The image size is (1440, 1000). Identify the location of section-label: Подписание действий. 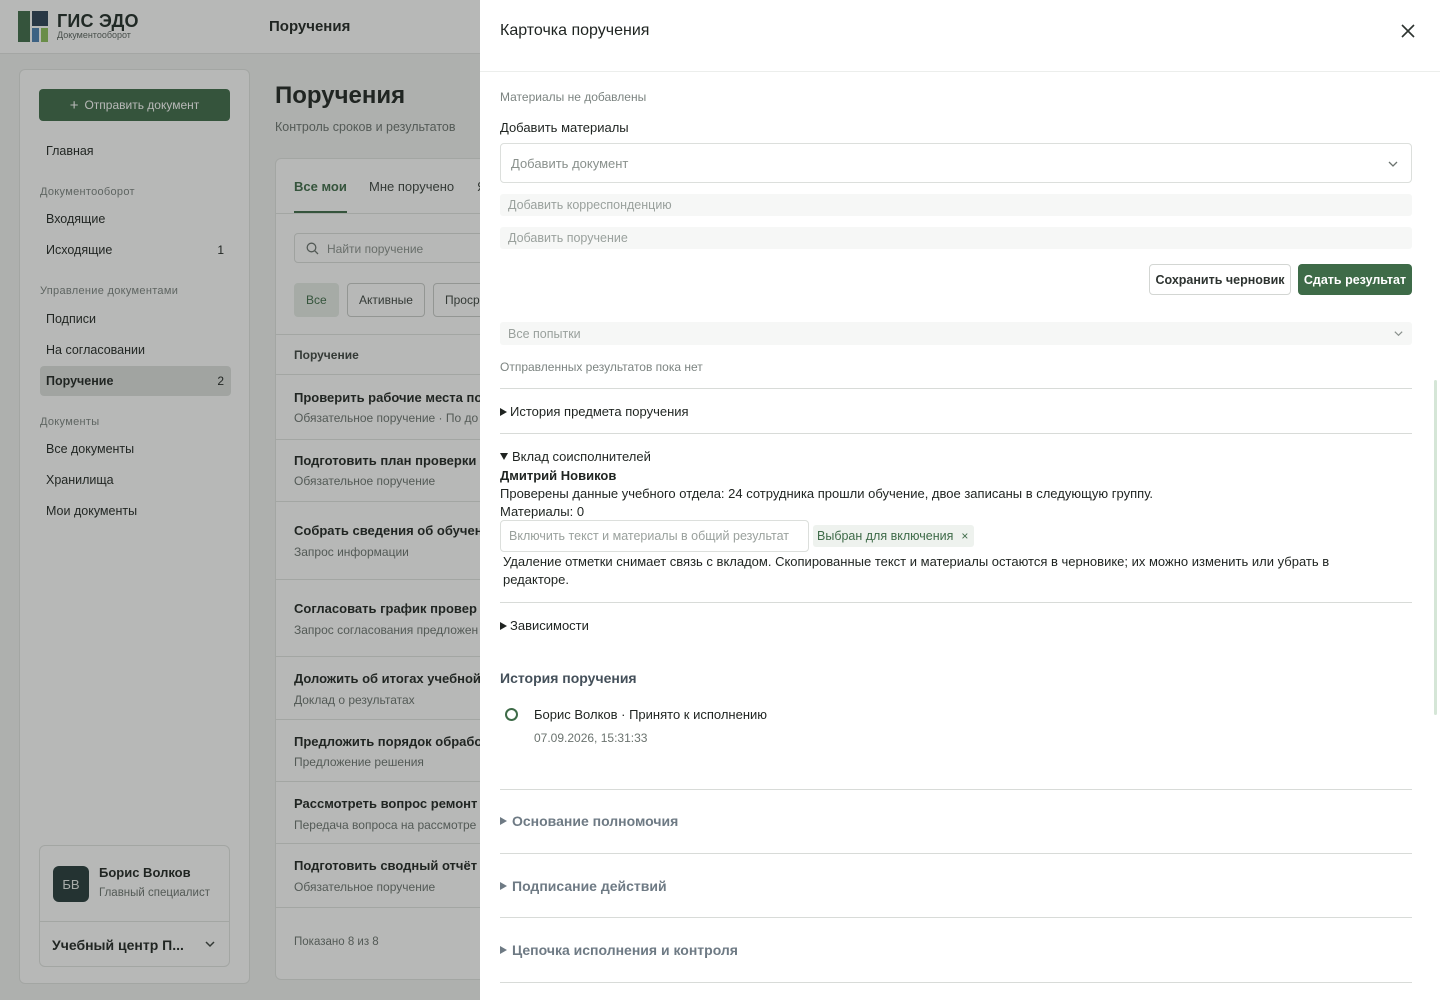
(589, 886).